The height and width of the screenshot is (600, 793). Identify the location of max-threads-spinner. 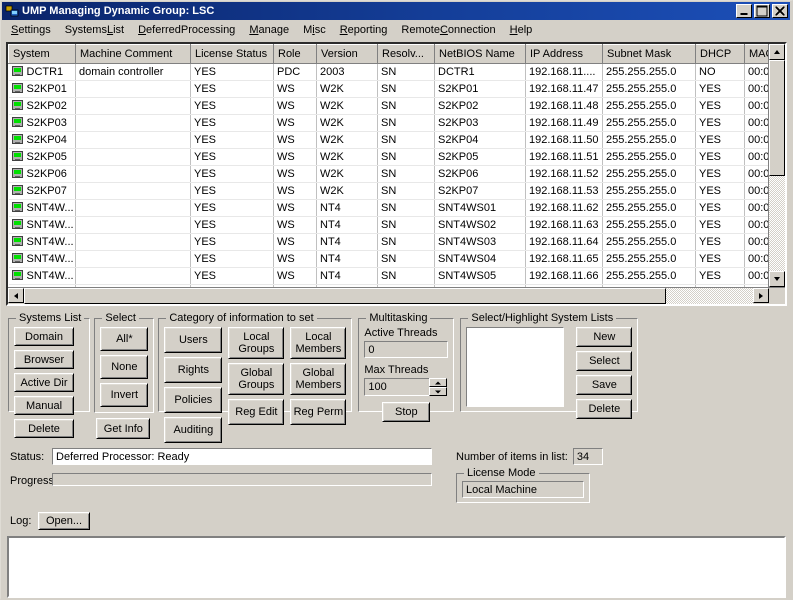
(438, 387).